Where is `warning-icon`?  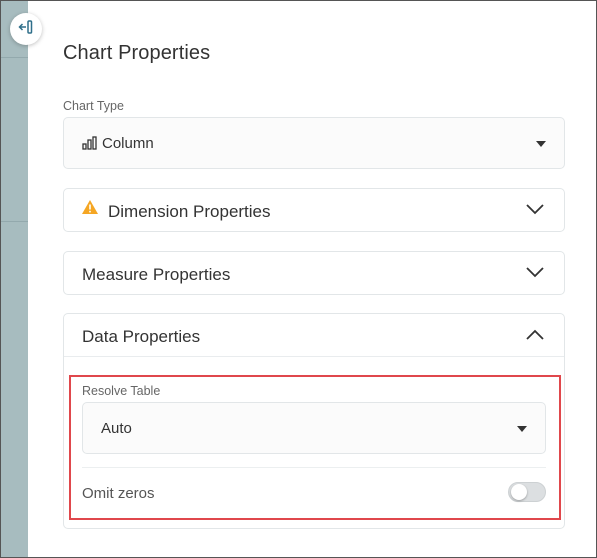
warning-icon is located at coordinates (90, 209).